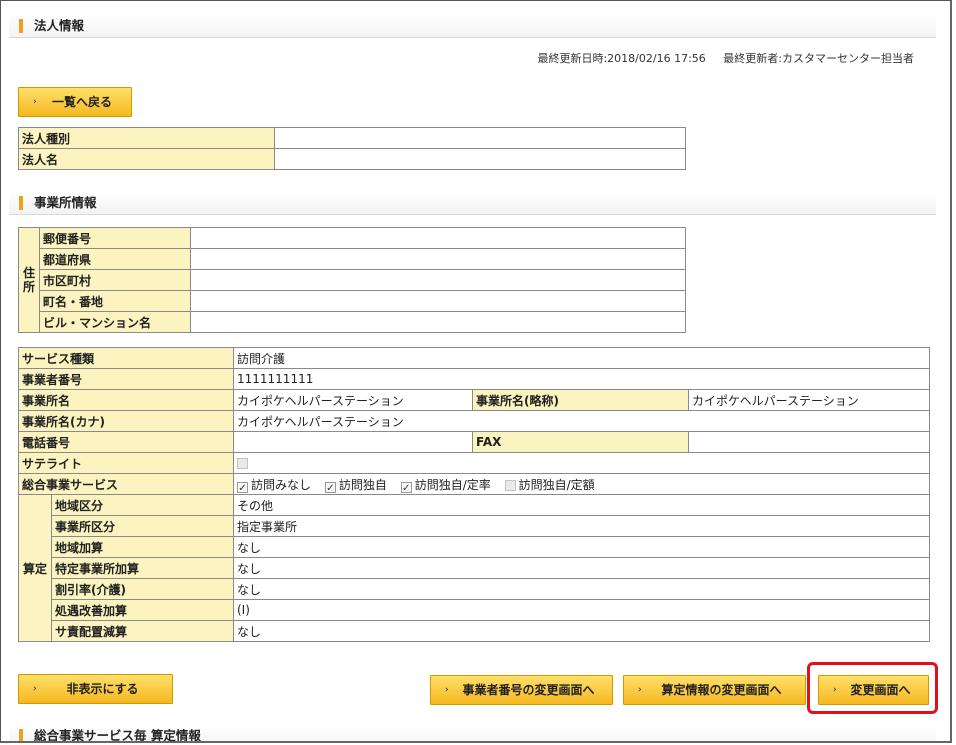  I want to click on table-row: 法人種別, so click(352, 138).